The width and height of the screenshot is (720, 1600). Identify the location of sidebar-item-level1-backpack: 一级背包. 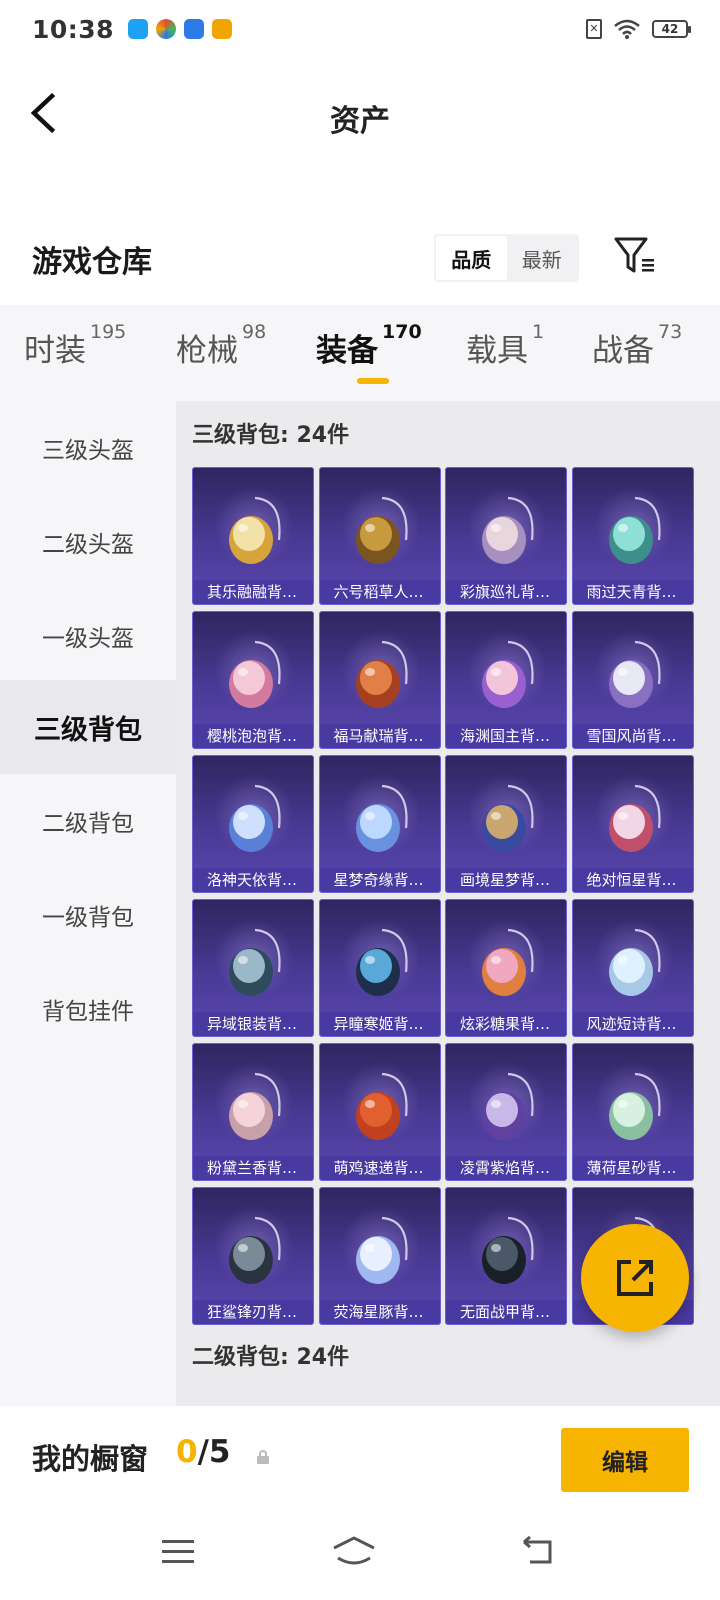
(88, 915).